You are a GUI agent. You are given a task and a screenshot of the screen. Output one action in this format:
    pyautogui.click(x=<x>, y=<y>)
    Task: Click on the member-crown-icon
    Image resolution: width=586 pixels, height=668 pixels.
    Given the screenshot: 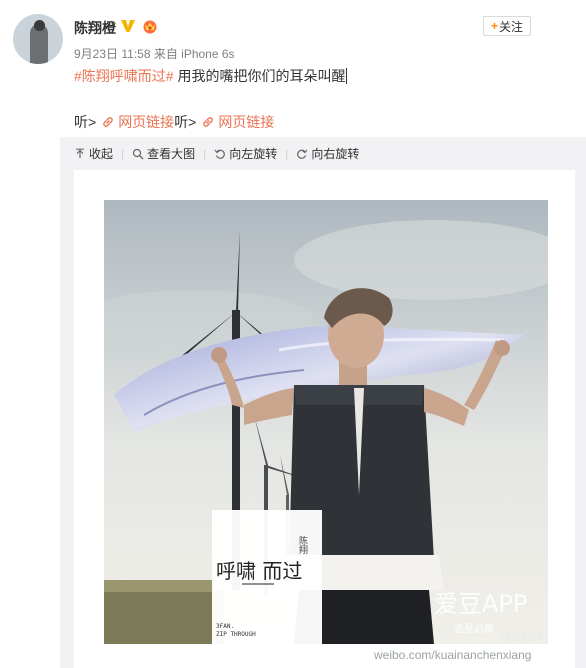 What is the action you would take?
    pyautogui.click(x=150, y=26)
    